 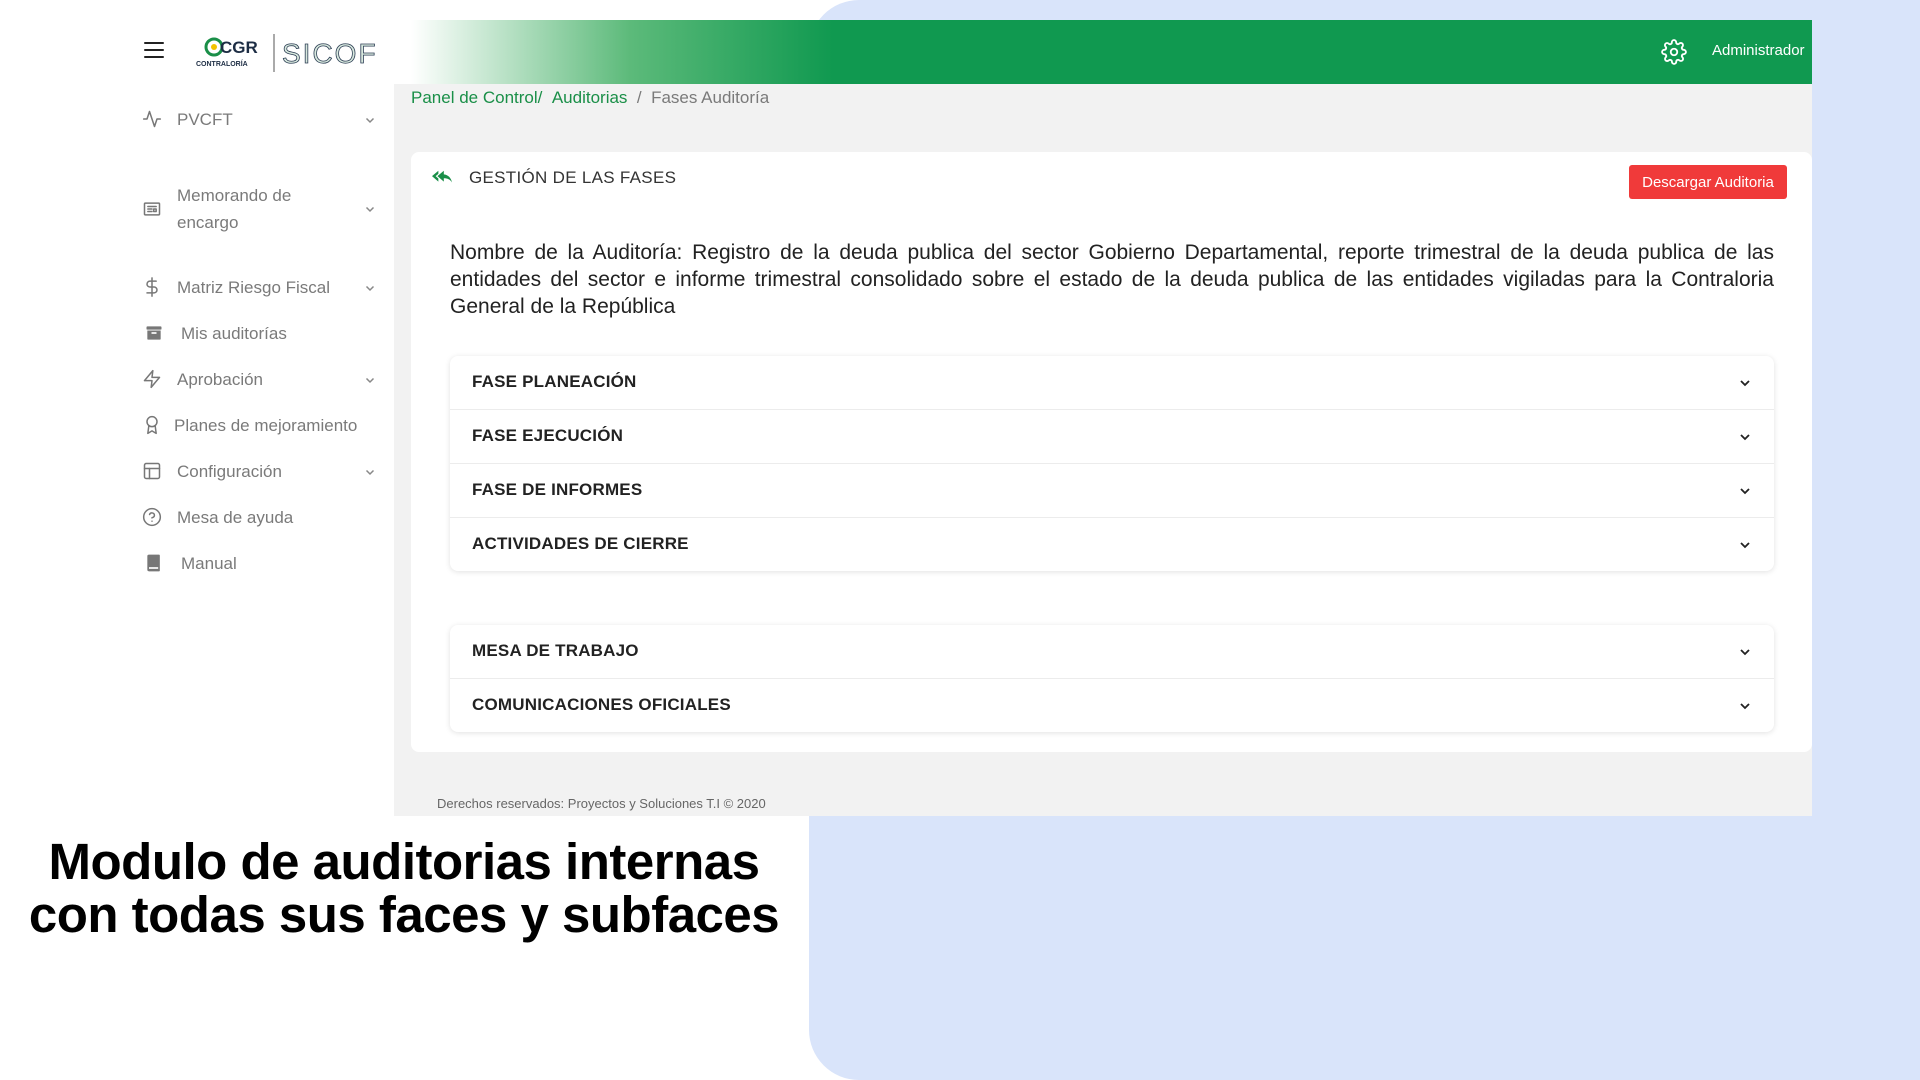 I want to click on accordion-label: FASE EJECUCIÓN, so click(x=548, y=435).